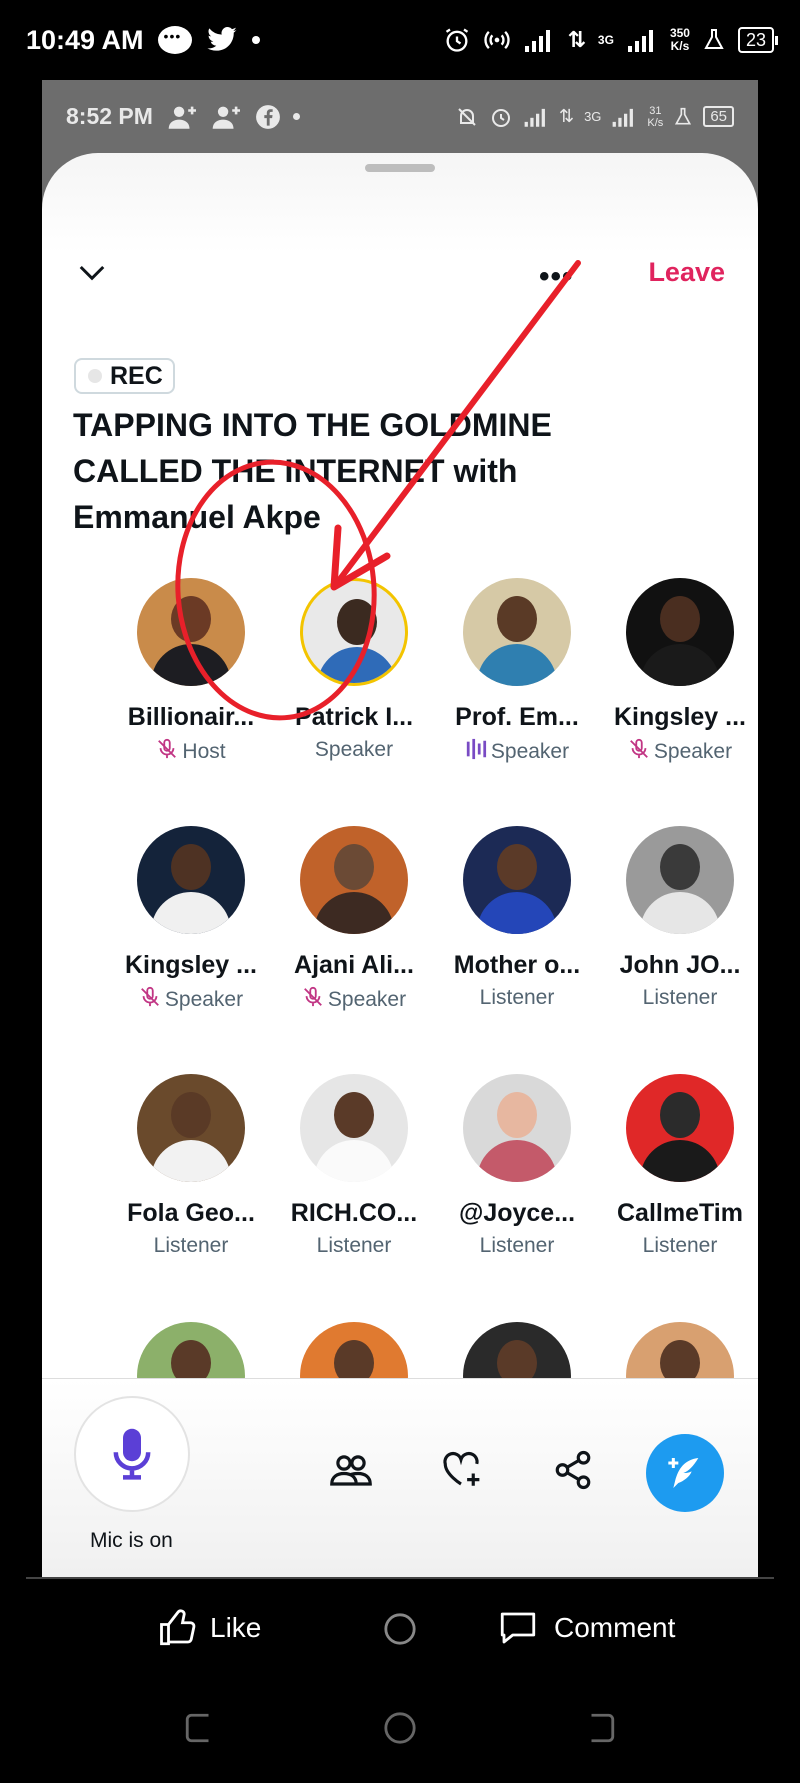  Describe the element at coordinates (400, 40) in the screenshot. I see `outer-status-bar: 10:49 AM ⇅ 3G 350 K/s 23` at that location.